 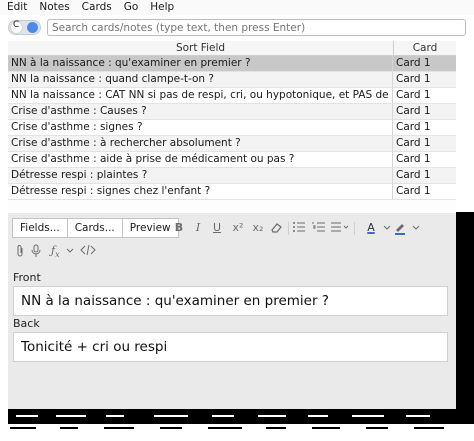 I want to click on cell-sort-field: Détresse respi : plaintes ?, so click(x=200, y=175).